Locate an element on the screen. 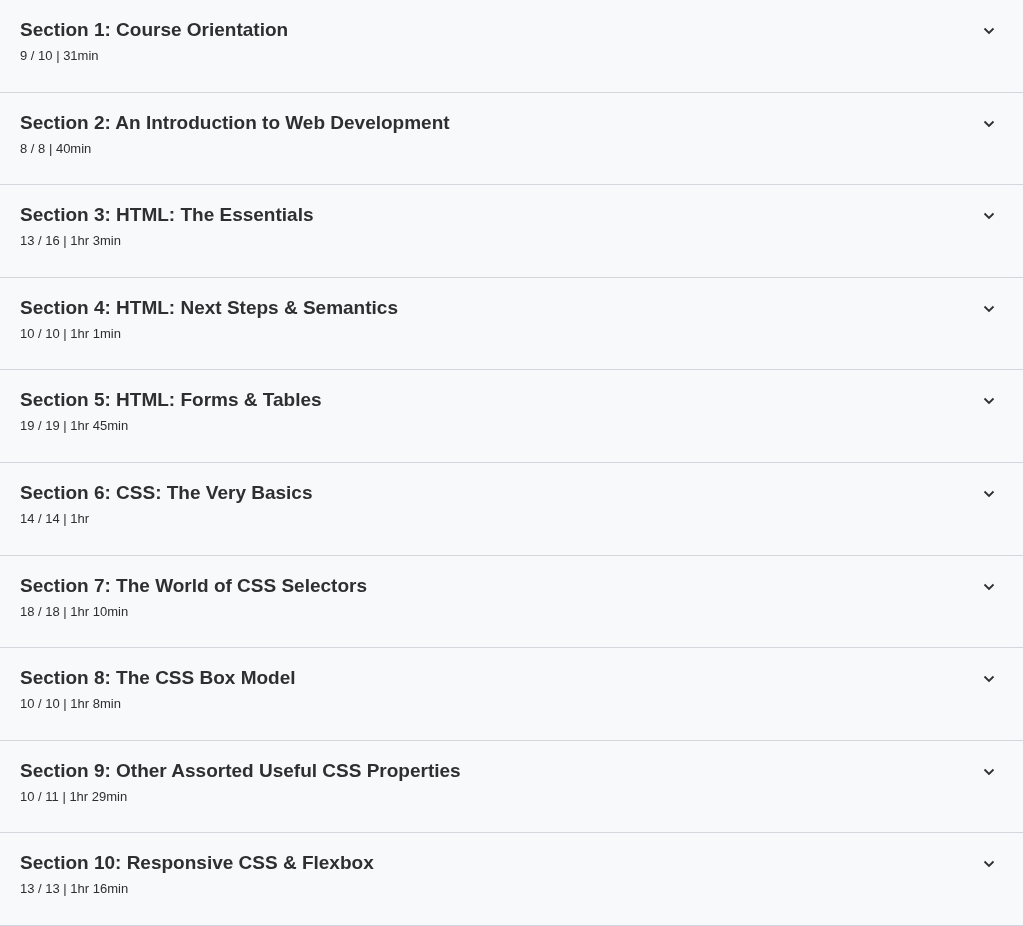 Image resolution: width=1024 pixels, height=926 pixels. section-title: Section 9: Other Assorted Useful CSS Properties is located at coordinates (240, 770).